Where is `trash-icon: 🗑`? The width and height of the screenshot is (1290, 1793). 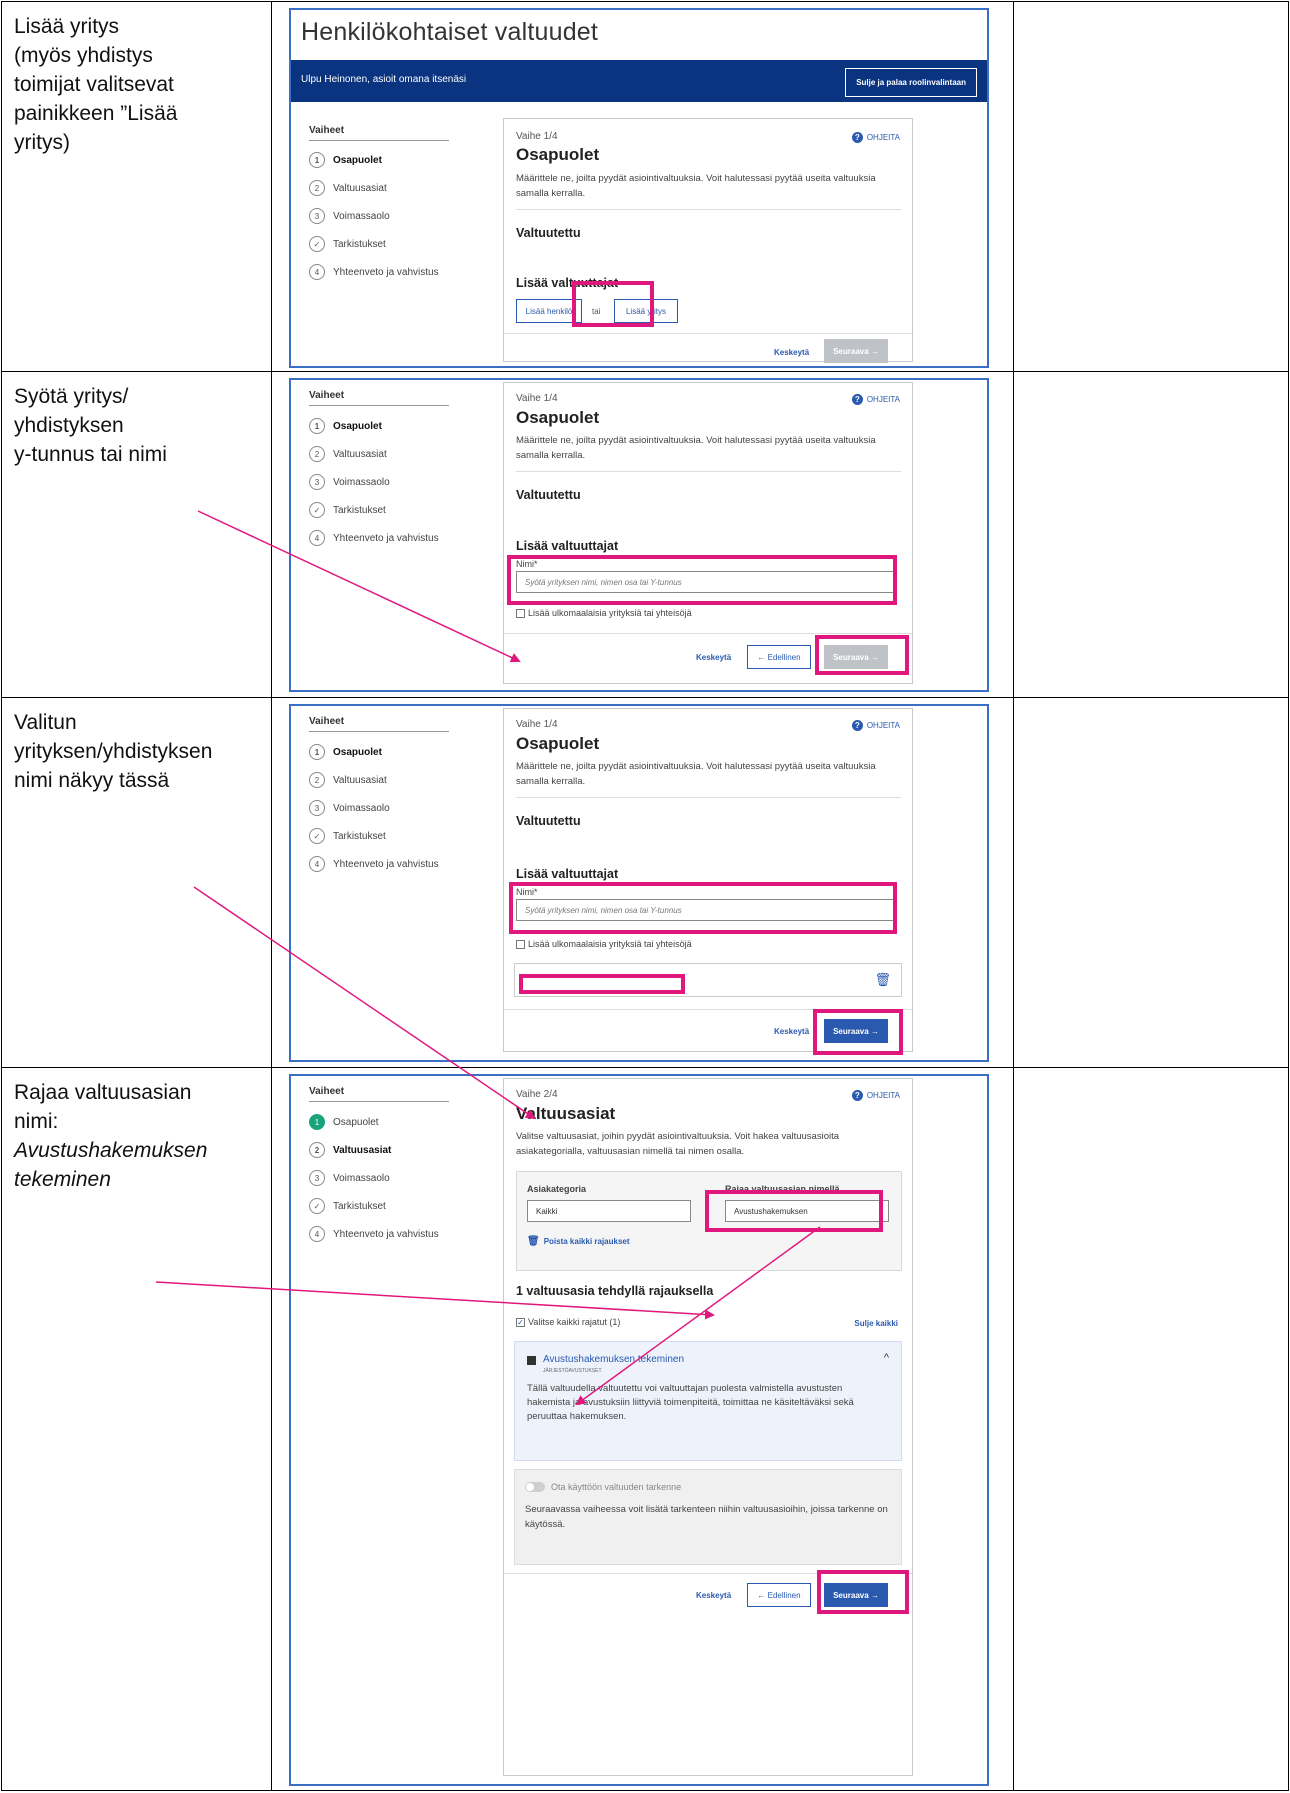 trash-icon: 🗑 is located at coordinates (882, 980).